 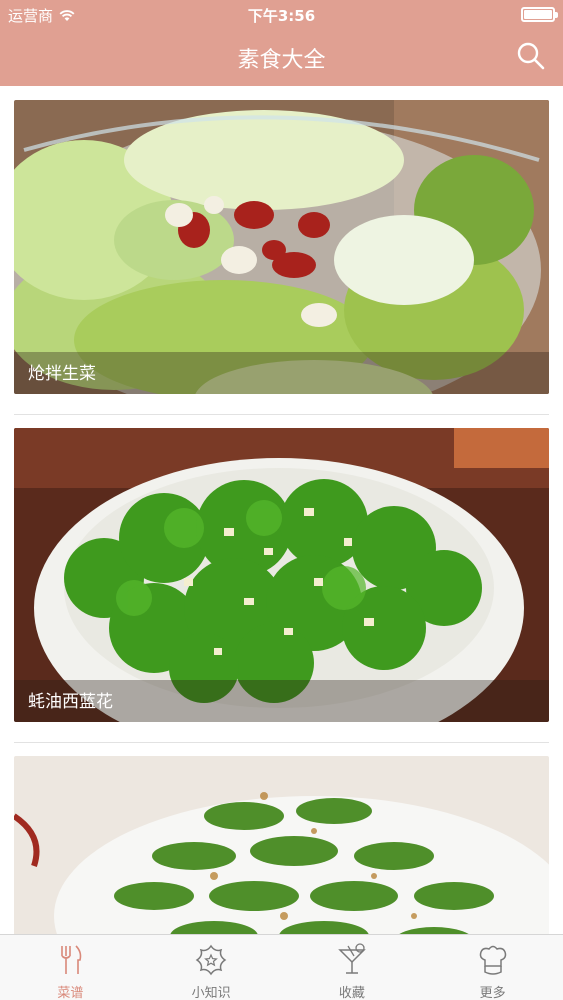 I want to click on cocktail-icon, so click(x=352, y=958).